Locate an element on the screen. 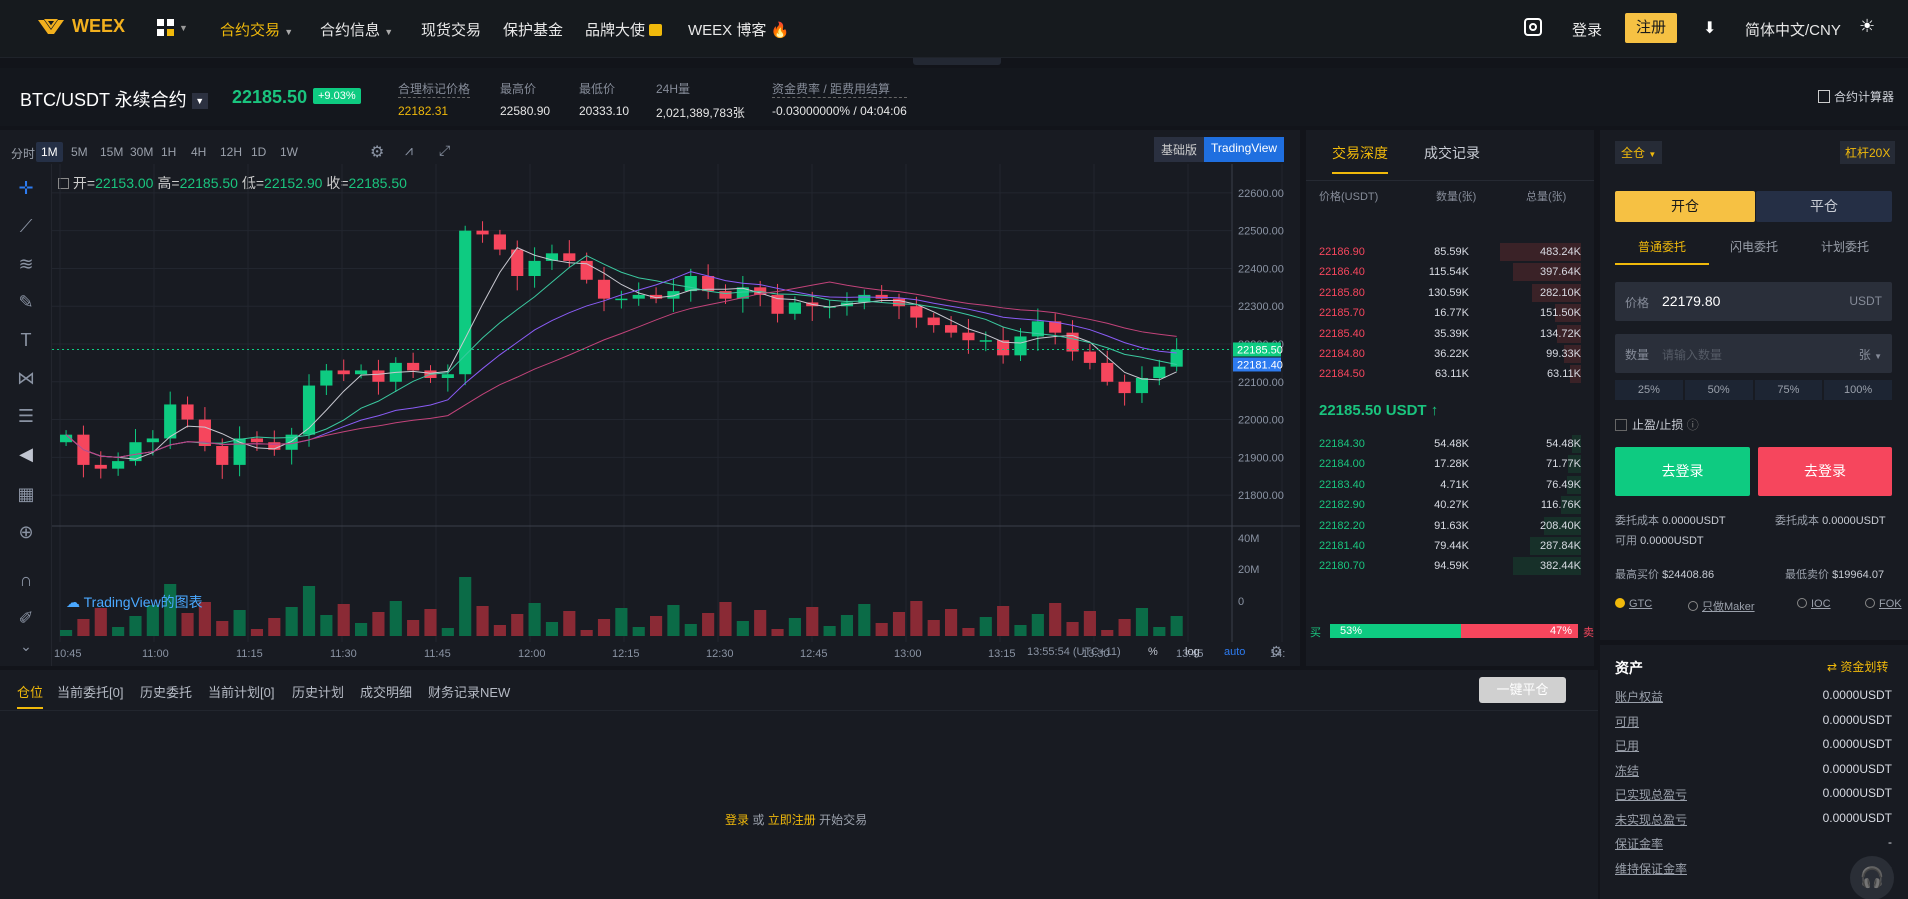  chart-settings-icon: ⚙ is located at coordinates (377, 152).